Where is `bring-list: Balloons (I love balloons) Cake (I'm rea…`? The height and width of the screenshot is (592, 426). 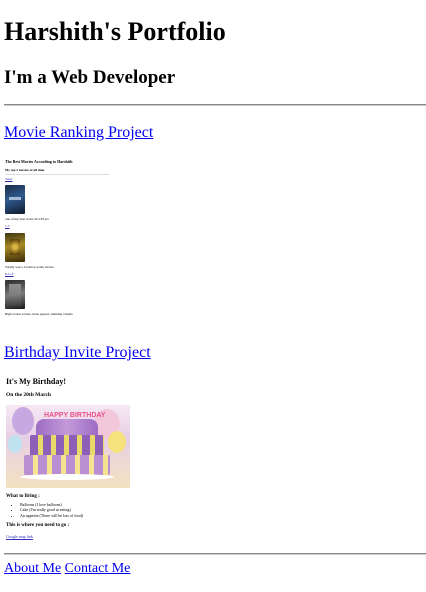
bring-list: Balloons (I love balloons) Cake (I'm rea… is located at coordinates (48, 510).